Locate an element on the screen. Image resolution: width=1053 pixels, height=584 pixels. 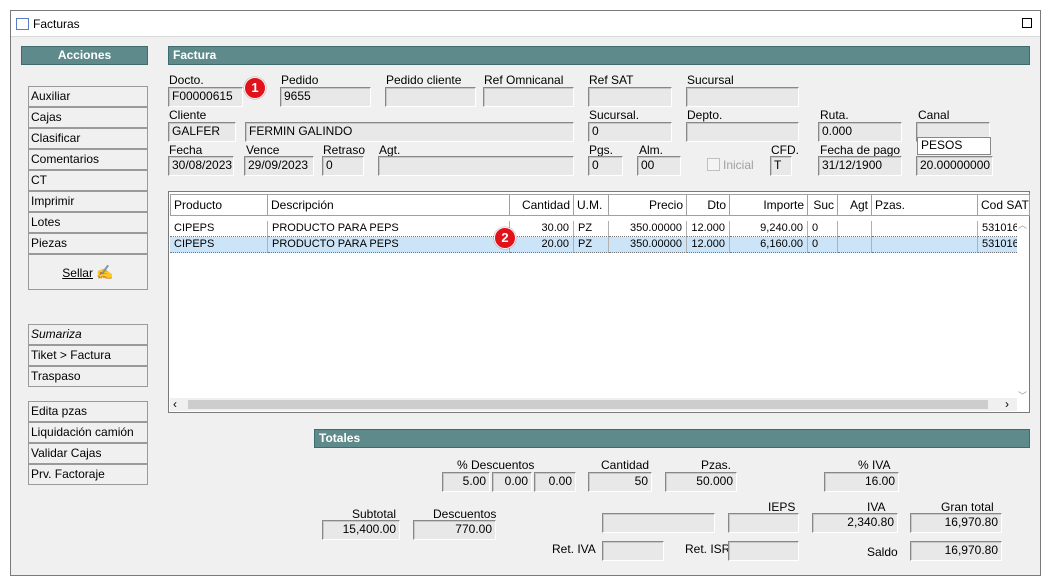
sucursal2-field: 0 is located at coordinates (630, 132).